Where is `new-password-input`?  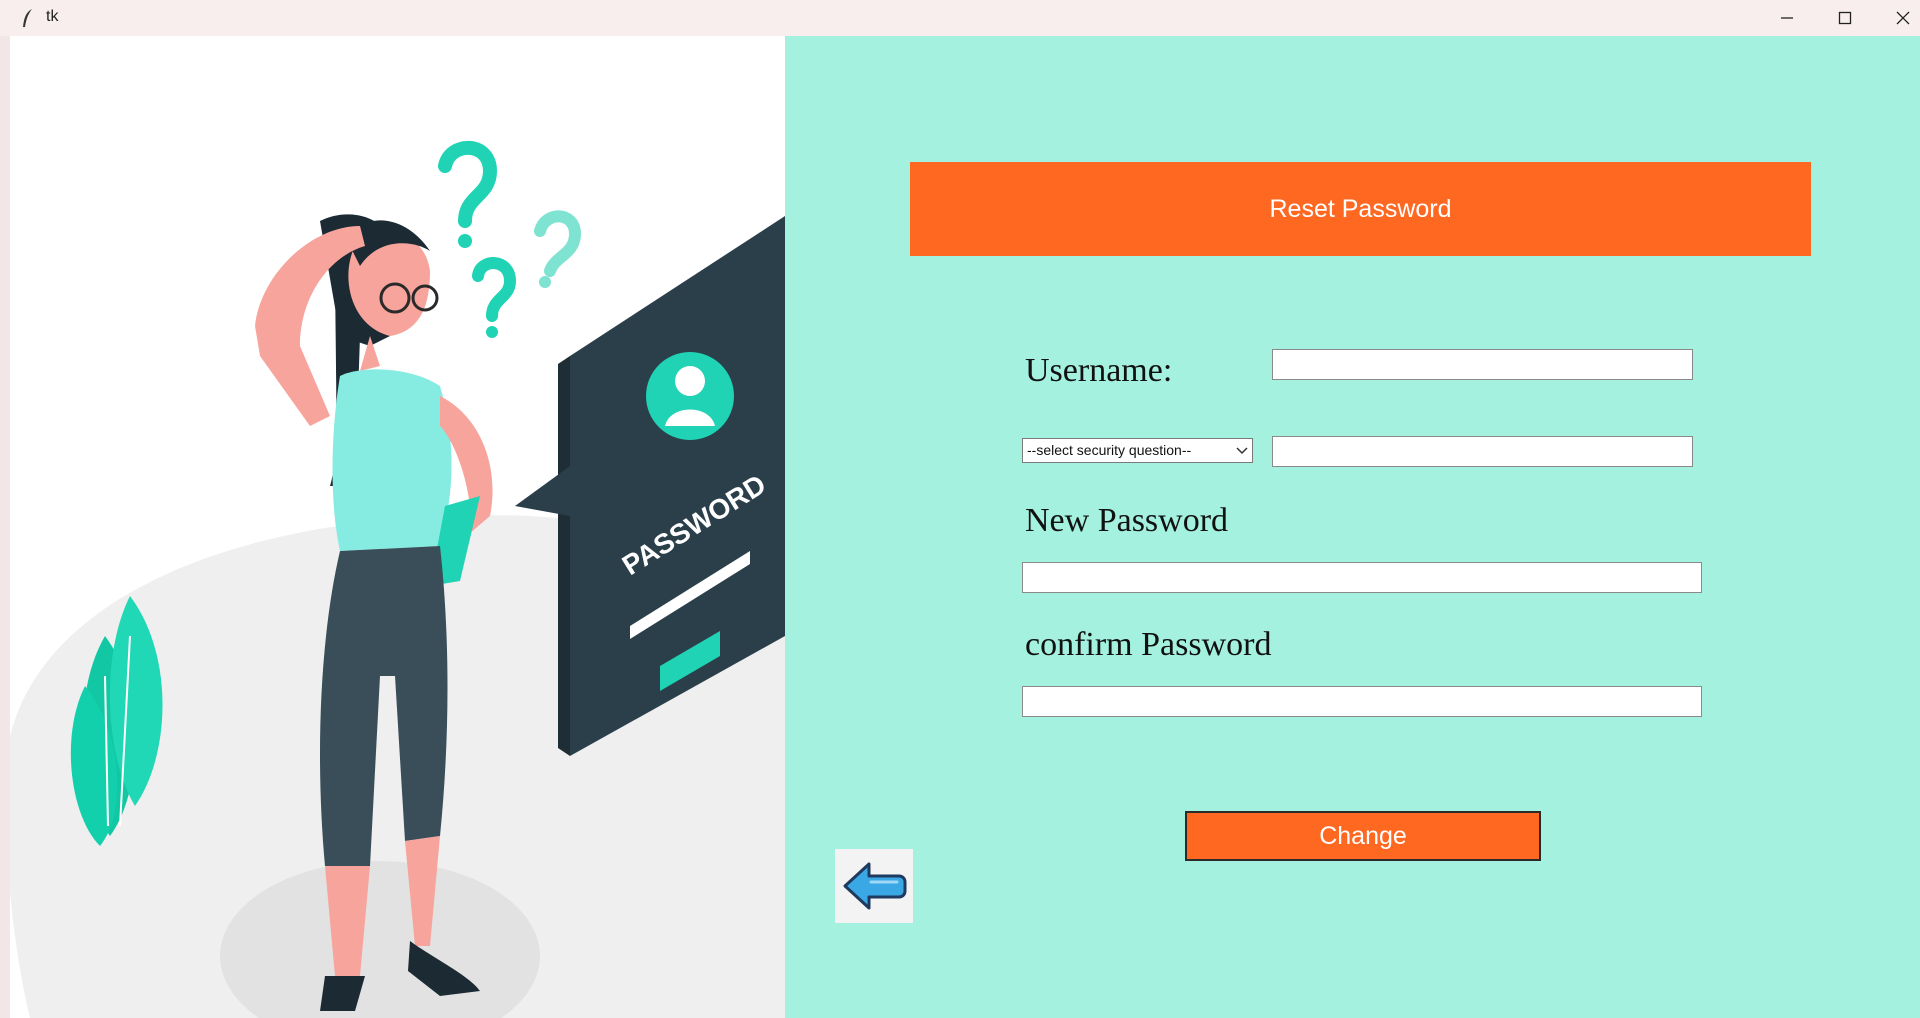
new-password-input is located at coordinates (1362, 577).